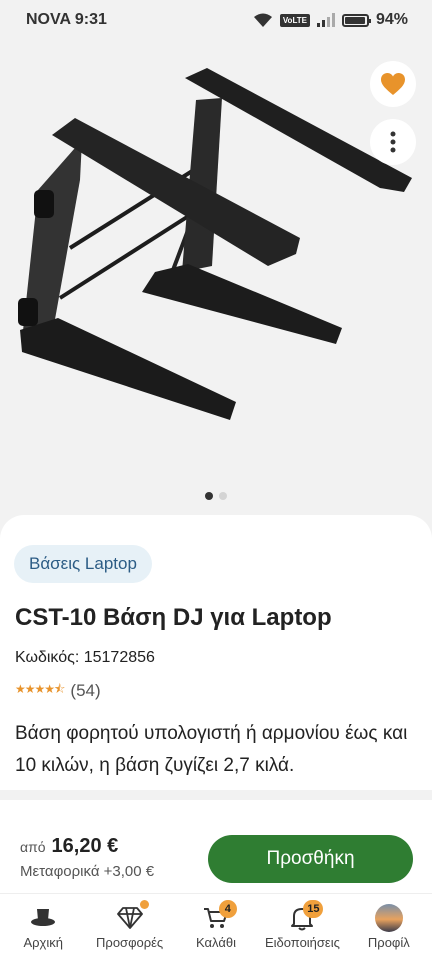 The height and width of the screenshot is (960, 432). I want to click on status-icons: VoLTE 94%, so click(330, 20).